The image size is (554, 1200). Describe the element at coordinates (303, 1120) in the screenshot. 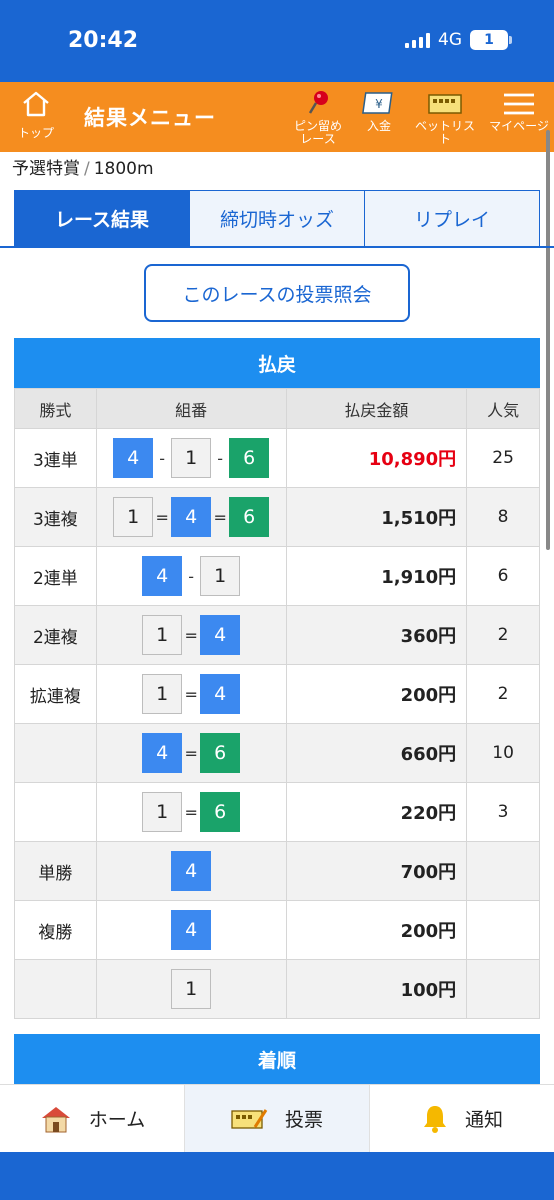

I see `nav-vote-label: 投票` at that location.